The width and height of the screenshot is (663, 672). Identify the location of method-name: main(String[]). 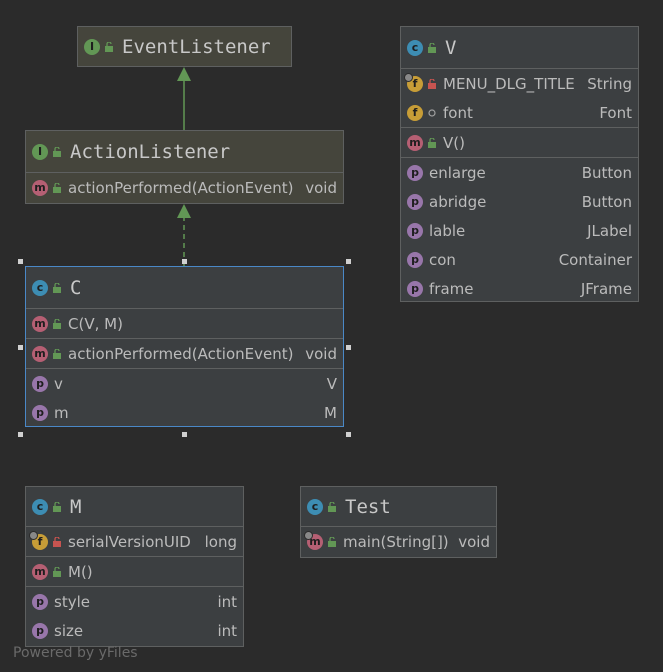
(396, 541).